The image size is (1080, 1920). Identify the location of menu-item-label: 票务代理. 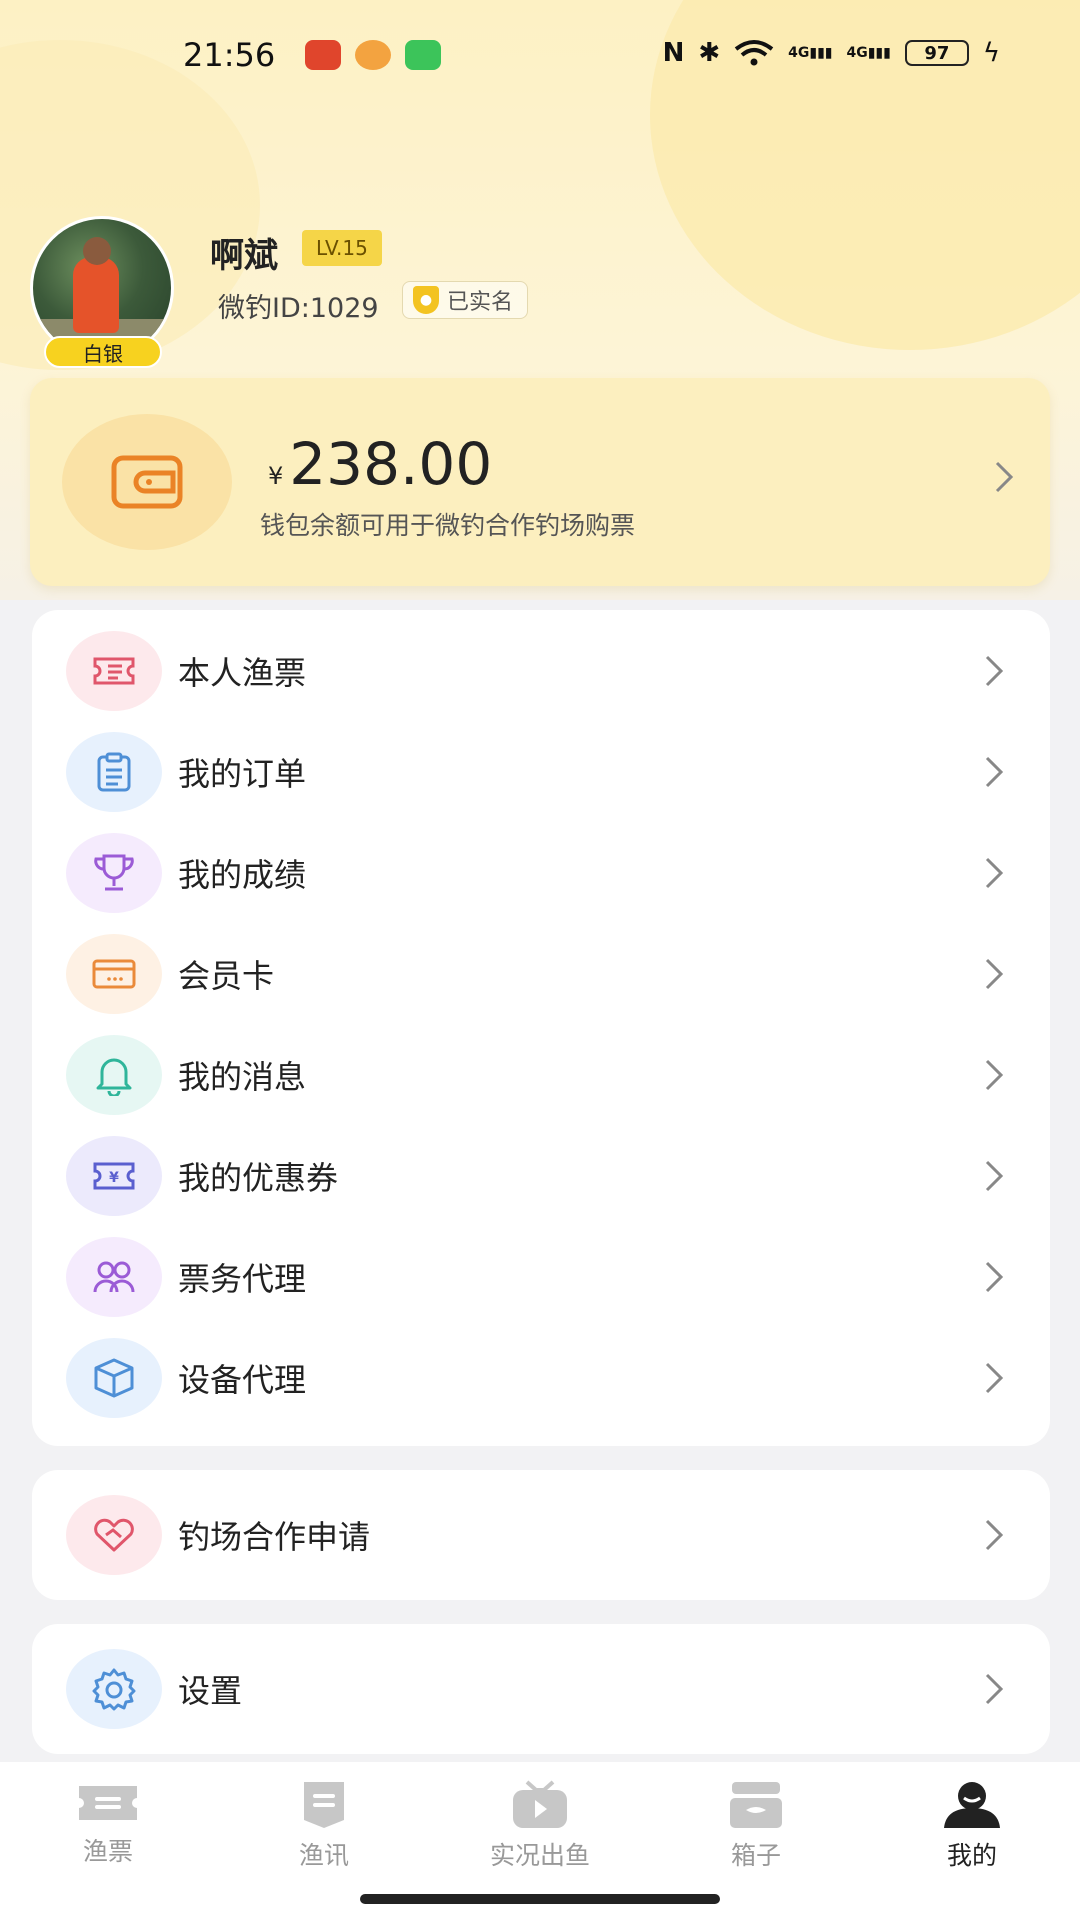
(242, 1278).